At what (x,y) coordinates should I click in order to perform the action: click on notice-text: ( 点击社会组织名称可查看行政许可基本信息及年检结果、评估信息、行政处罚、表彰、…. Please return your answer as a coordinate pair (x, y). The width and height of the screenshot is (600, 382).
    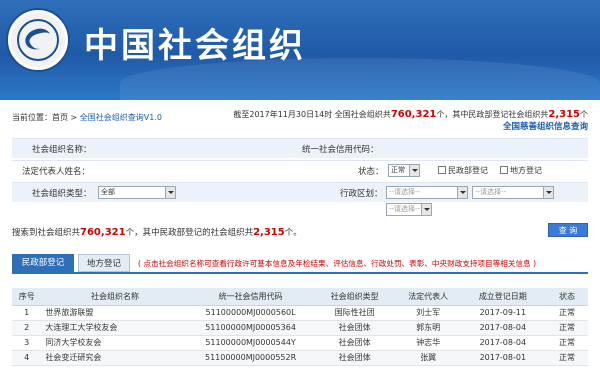
    Looking at the image, I should click on (337, 263).